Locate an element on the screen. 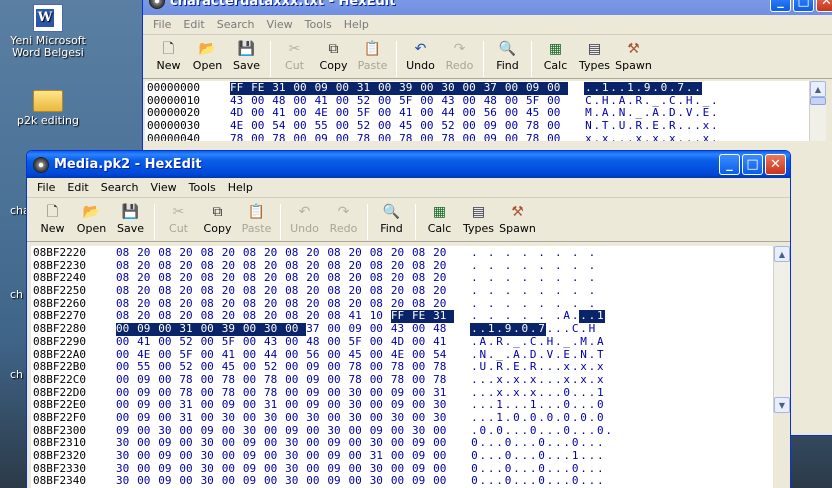 The width and height of the screenshot is (832, 488). menu-help: Help is located at coordinates (356, 24).